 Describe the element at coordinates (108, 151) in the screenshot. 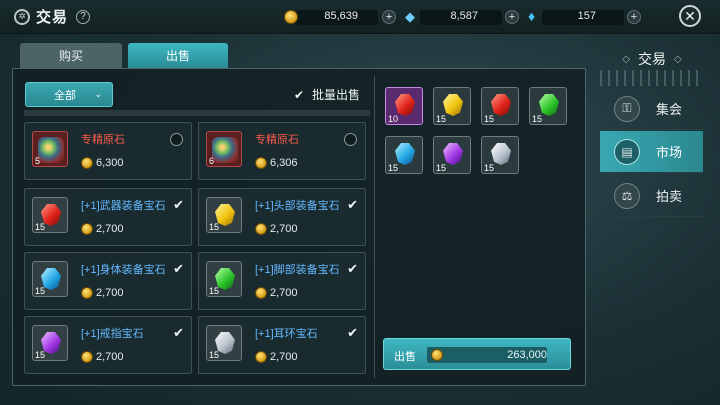

I see `list-item: 5 专精原石 6,300` at that location.